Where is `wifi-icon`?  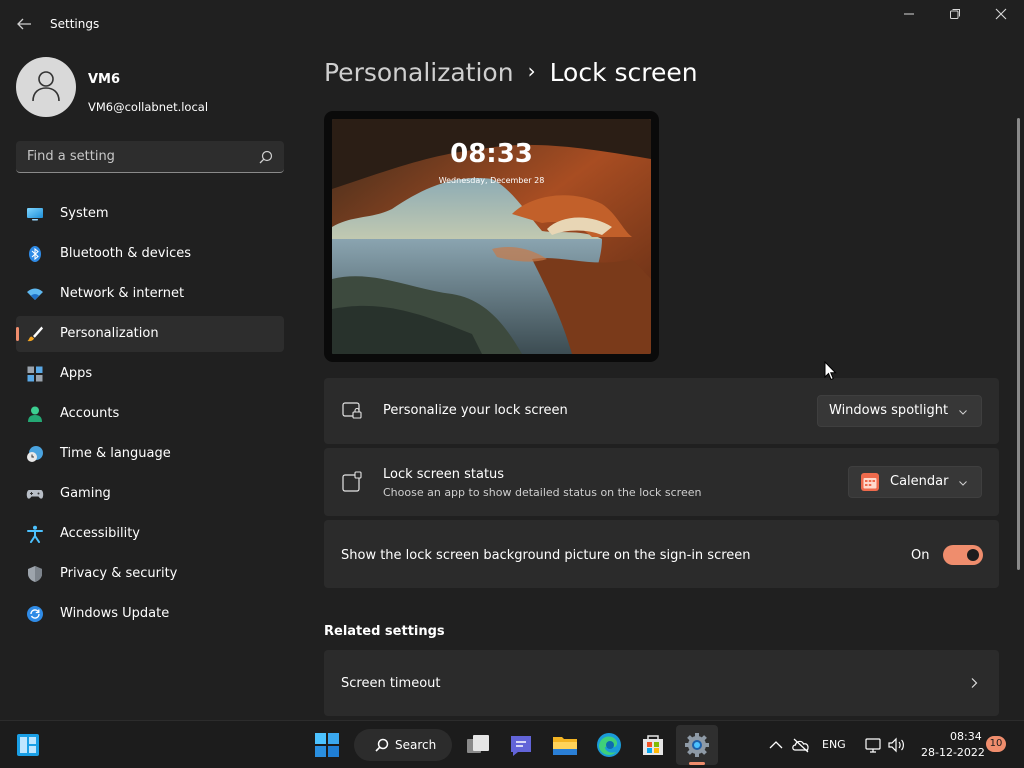 wifi-icon is located at coordinates (35, 294).